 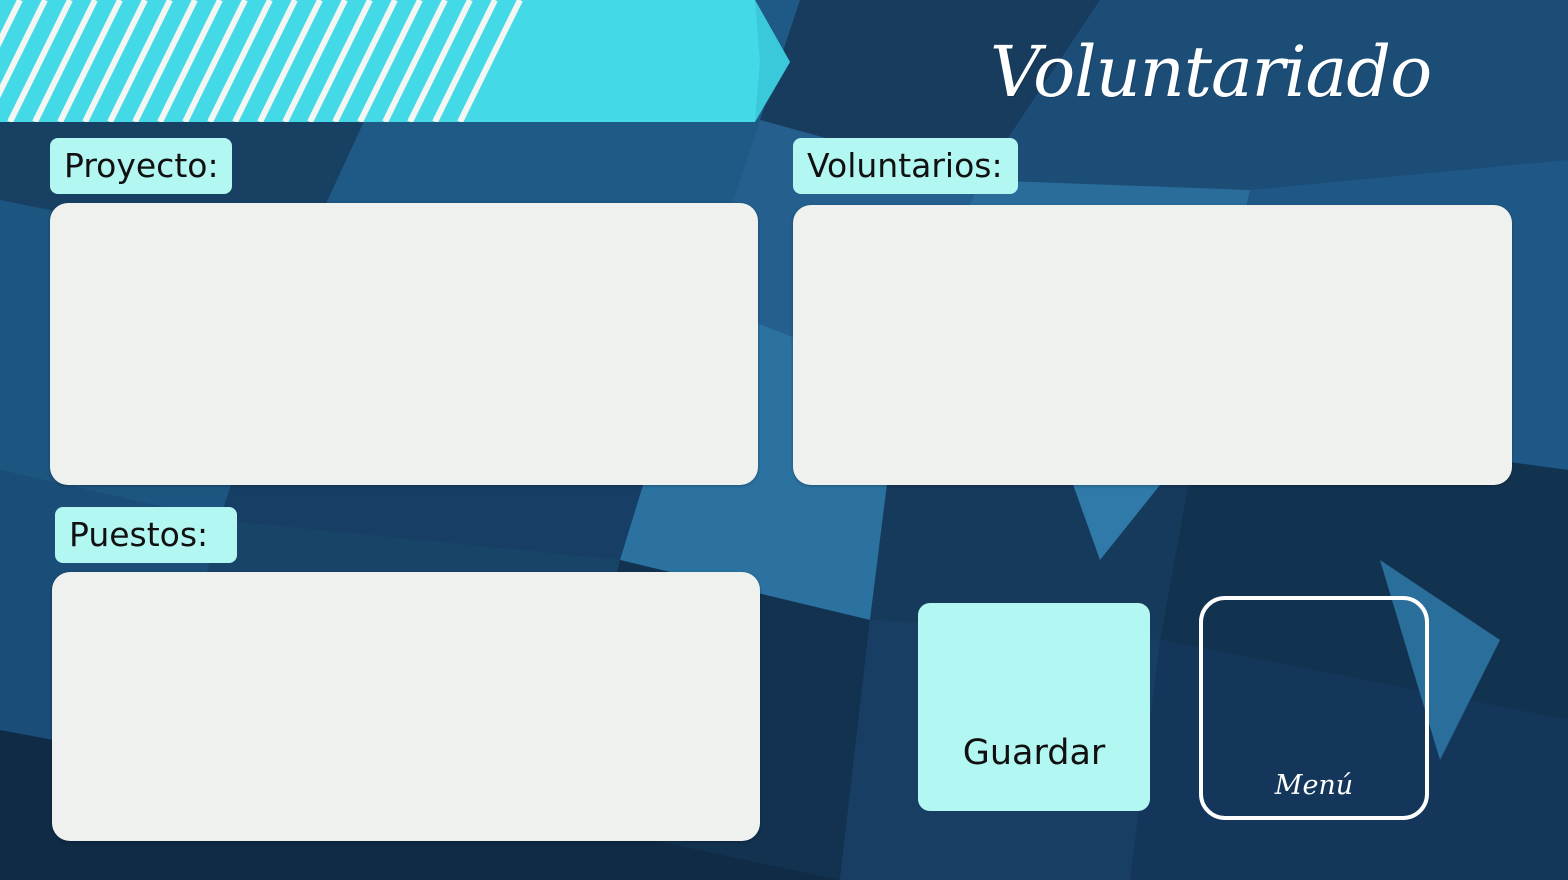 What do you see at coordinates (395, 61) in the screenshot?
I see `header-ribbon` at bounding box center [395, 61].